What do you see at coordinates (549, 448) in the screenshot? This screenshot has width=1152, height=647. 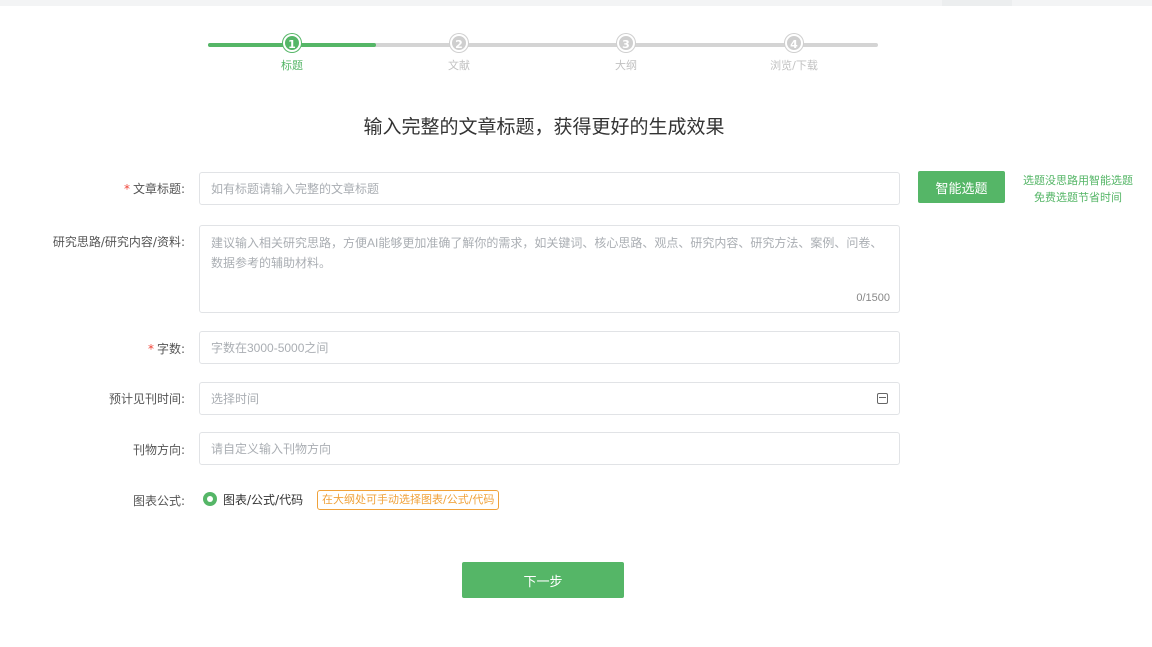 I see `journal-input: 请自定义输入刊物方向` at bounding box center [549, 448].